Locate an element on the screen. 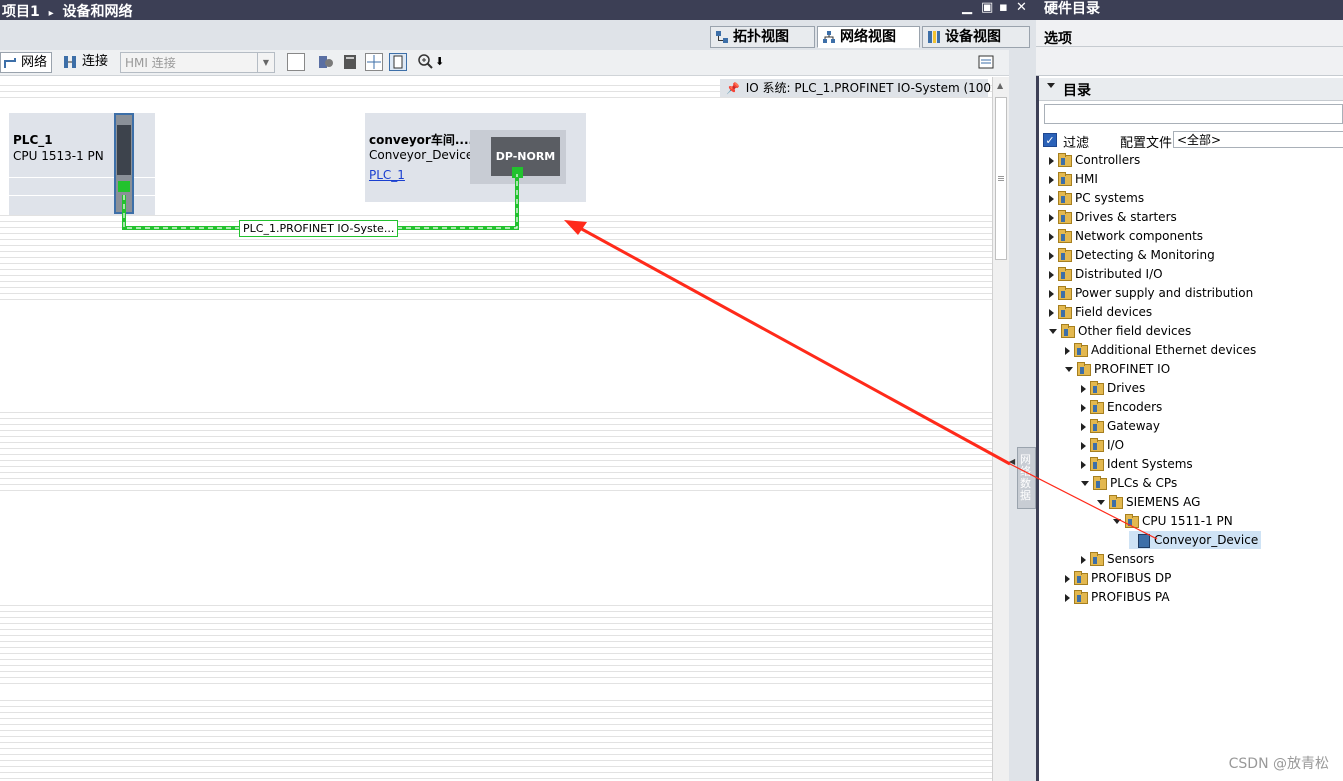 The height and width of the screenshot is (781, 1343). catalog-tree-item: Controllers is located at coordinates (1094, 160).